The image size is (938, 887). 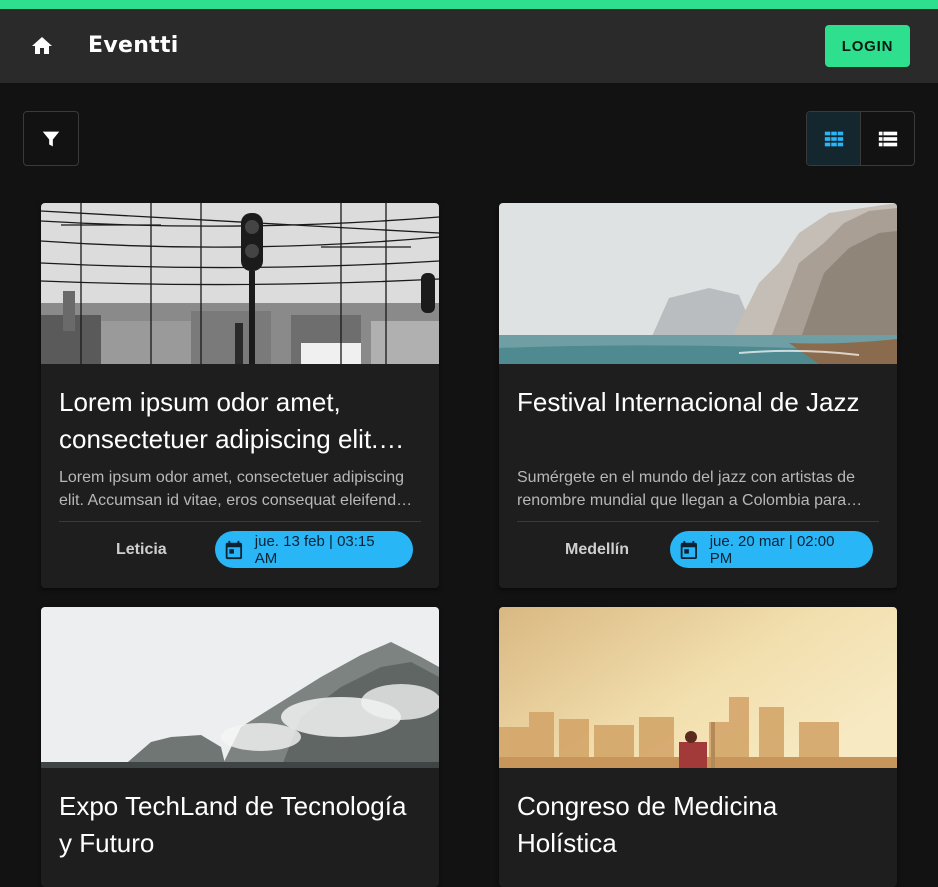 What do you see at coordinates (698, 283) in the screenshot?
I see `foggy-coastal-cliffs-photo` at bounding box center [698, 283].